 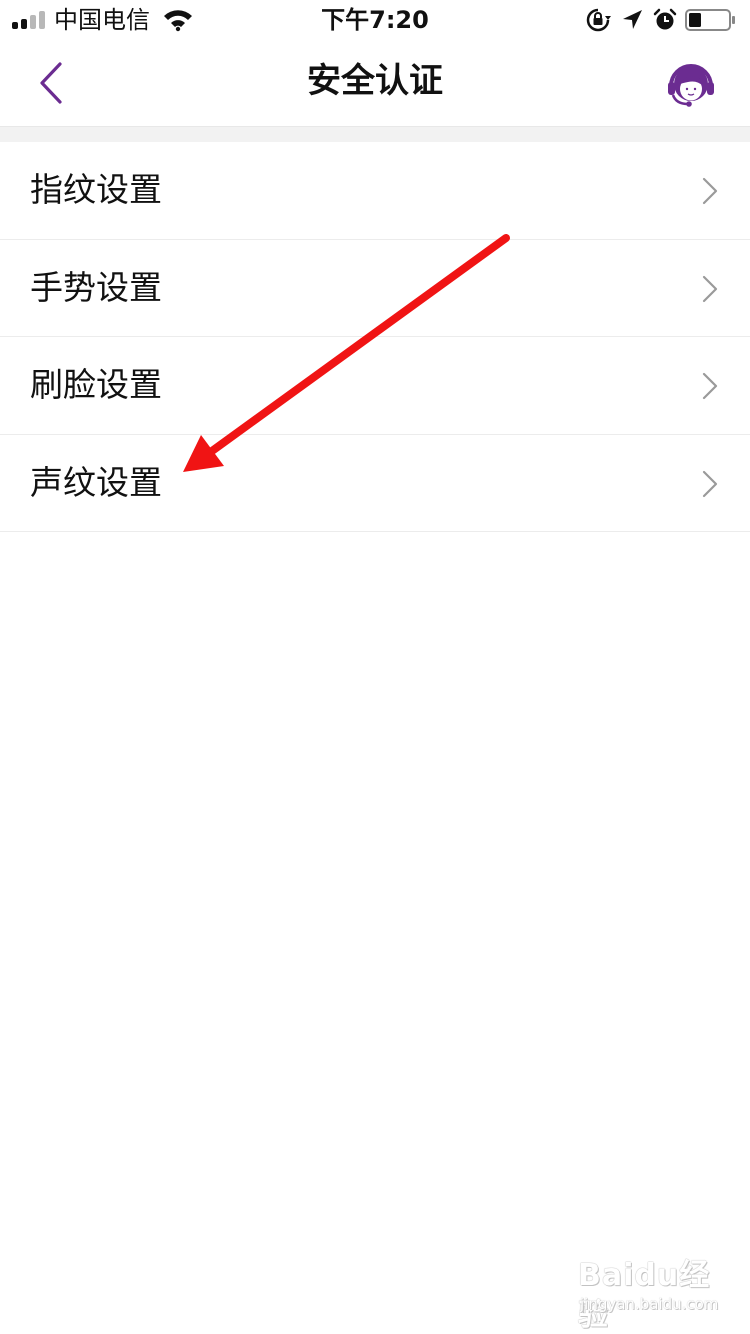 What do you see at coordinates (96, 482) in the screenshot?
I see `item-label: 声纹设置` at bounding box center [96, 482].